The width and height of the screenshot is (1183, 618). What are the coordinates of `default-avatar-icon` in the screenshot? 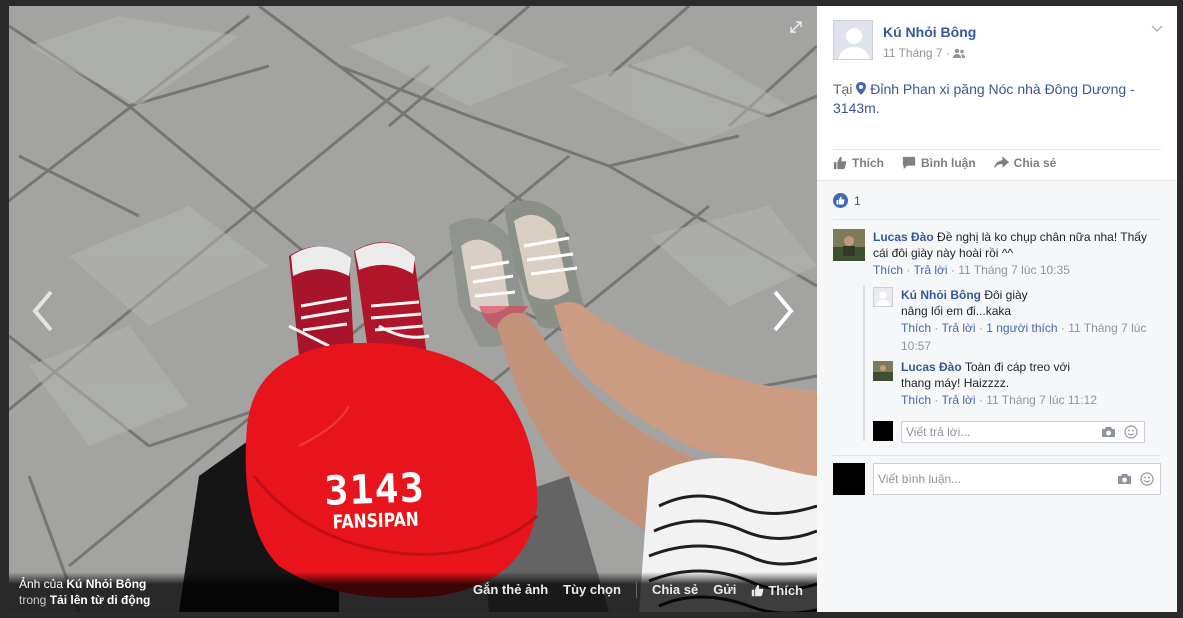 It's located at (853, 40).